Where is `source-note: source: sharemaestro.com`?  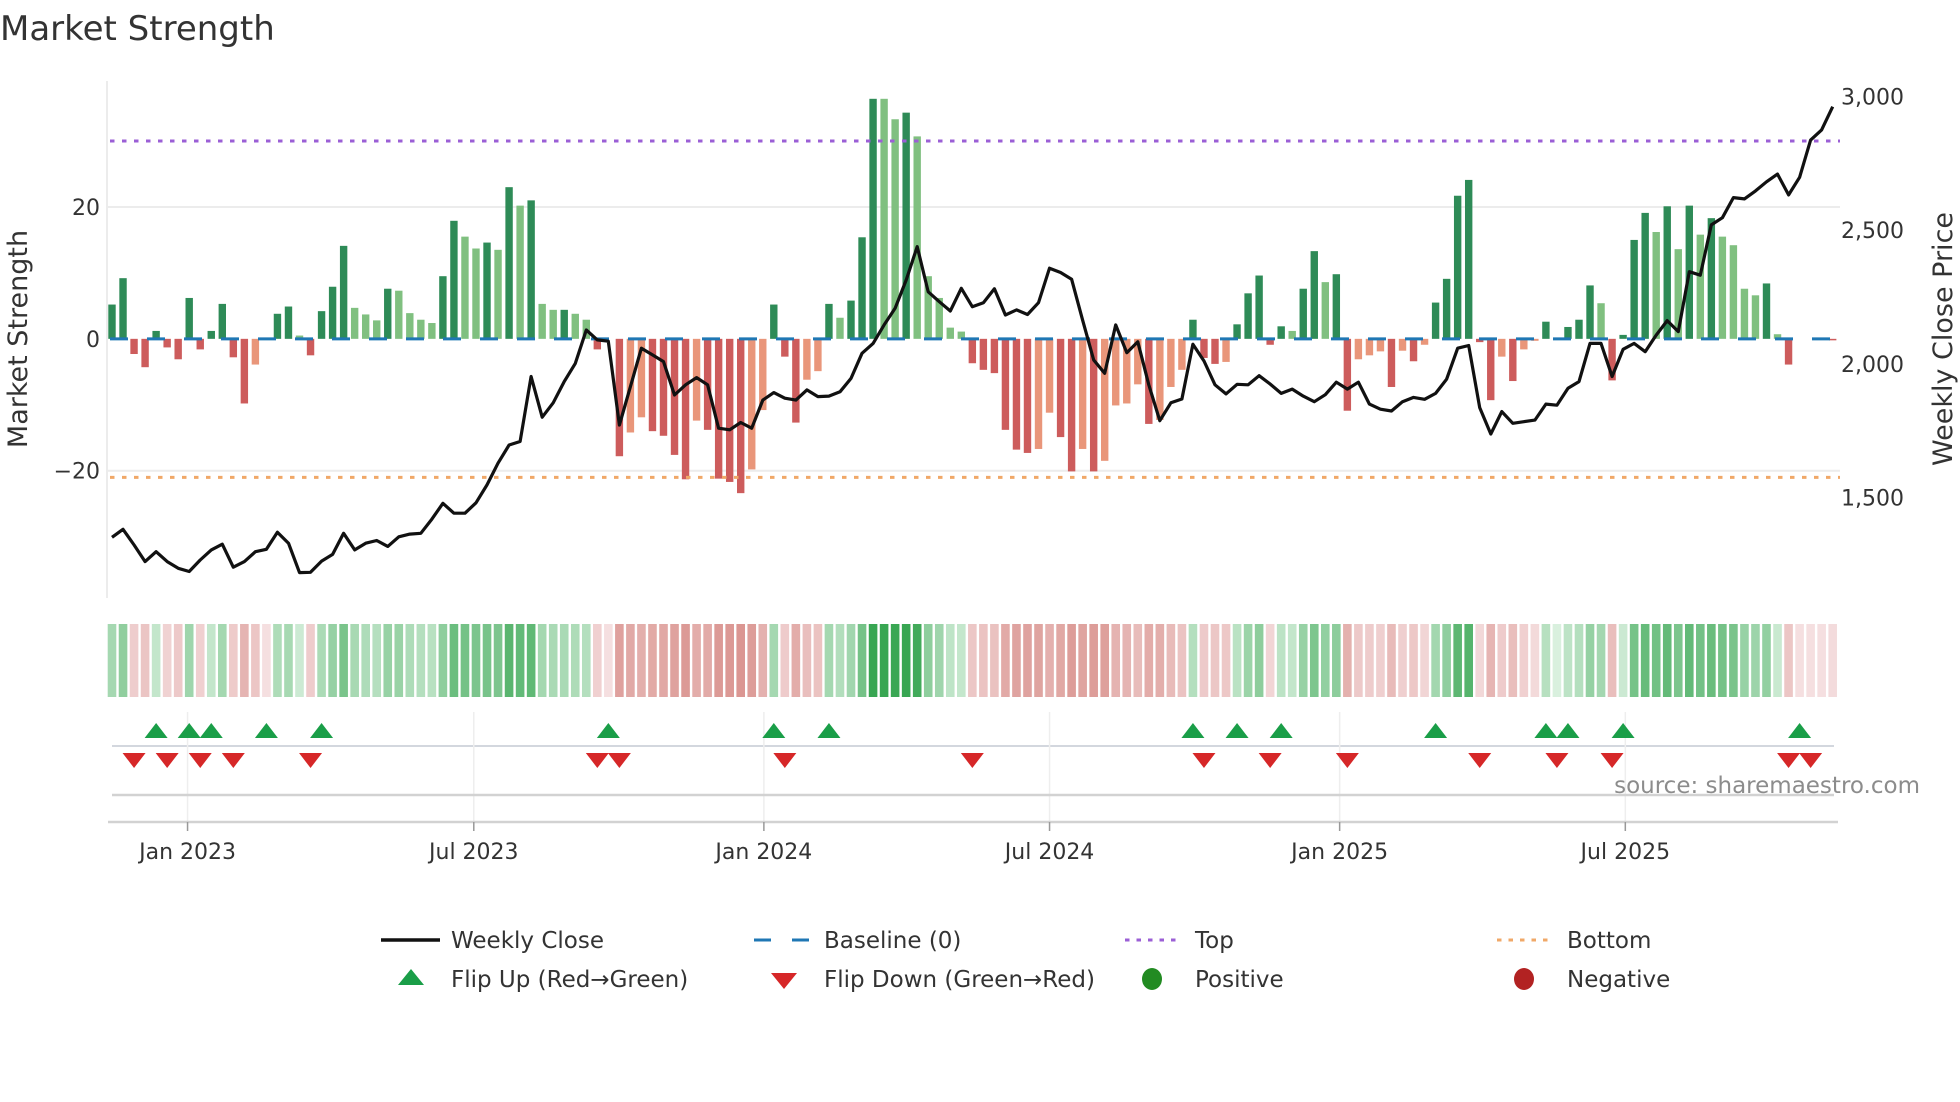
source-note: source: sharemaestro.com is located at coordinates (1767, 786).